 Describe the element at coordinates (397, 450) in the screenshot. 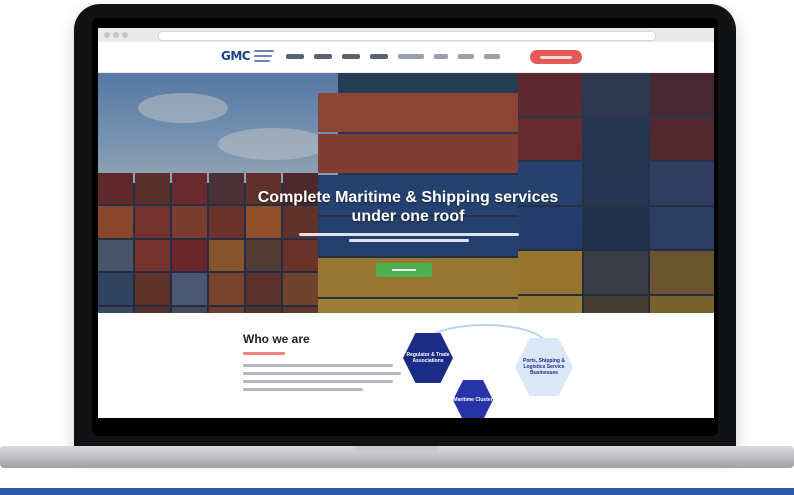

I see `laptop-opening-notch` at that location.